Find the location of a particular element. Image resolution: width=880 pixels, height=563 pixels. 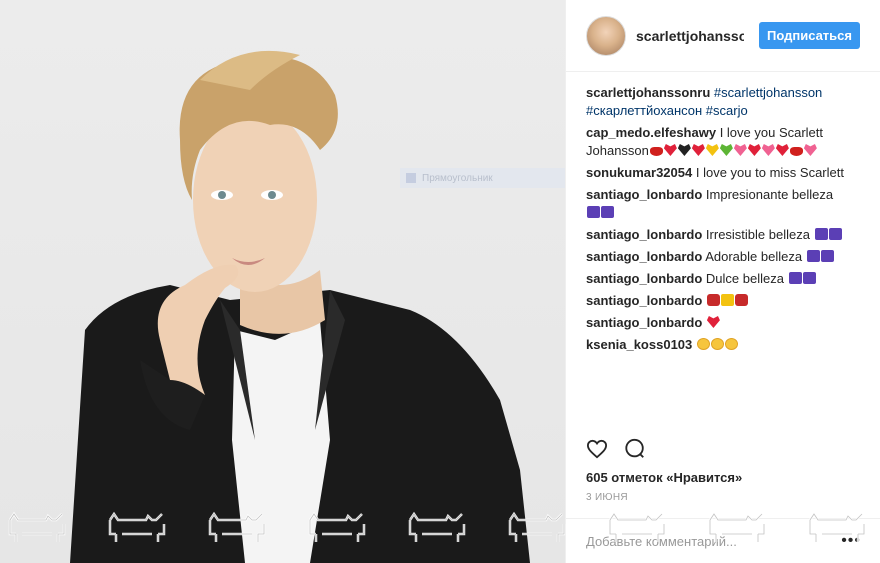

comment-item: santiago_lonbardo Irresistible belleza is located at coordinates (723, 235).